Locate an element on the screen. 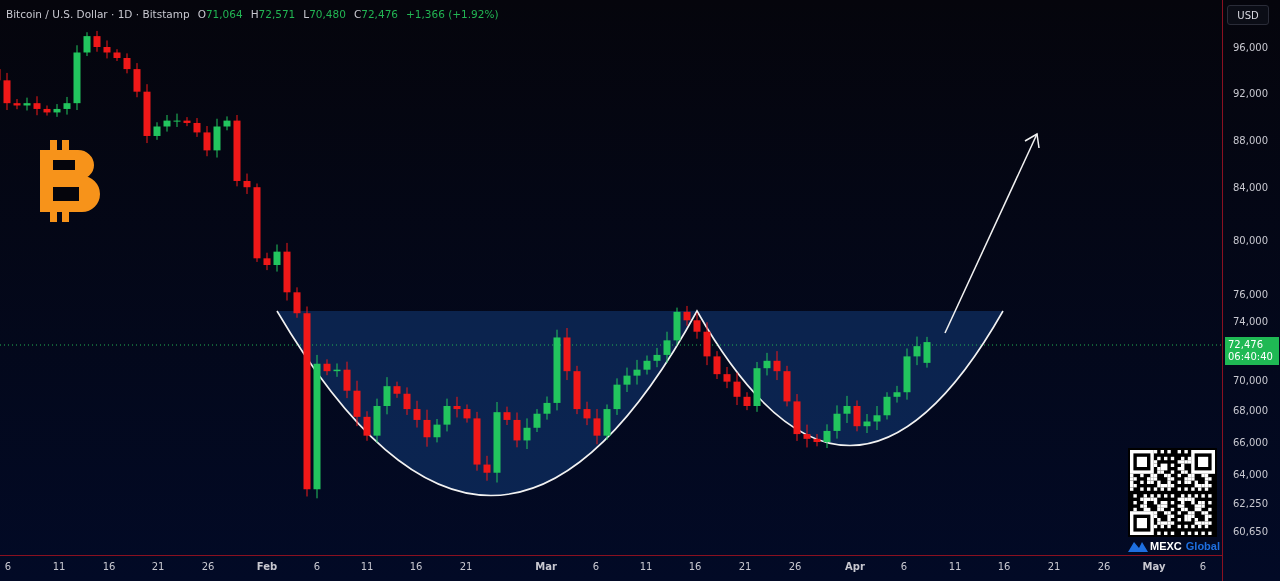  ohlc-value: O71,064 is located at coordinates (220, 14).